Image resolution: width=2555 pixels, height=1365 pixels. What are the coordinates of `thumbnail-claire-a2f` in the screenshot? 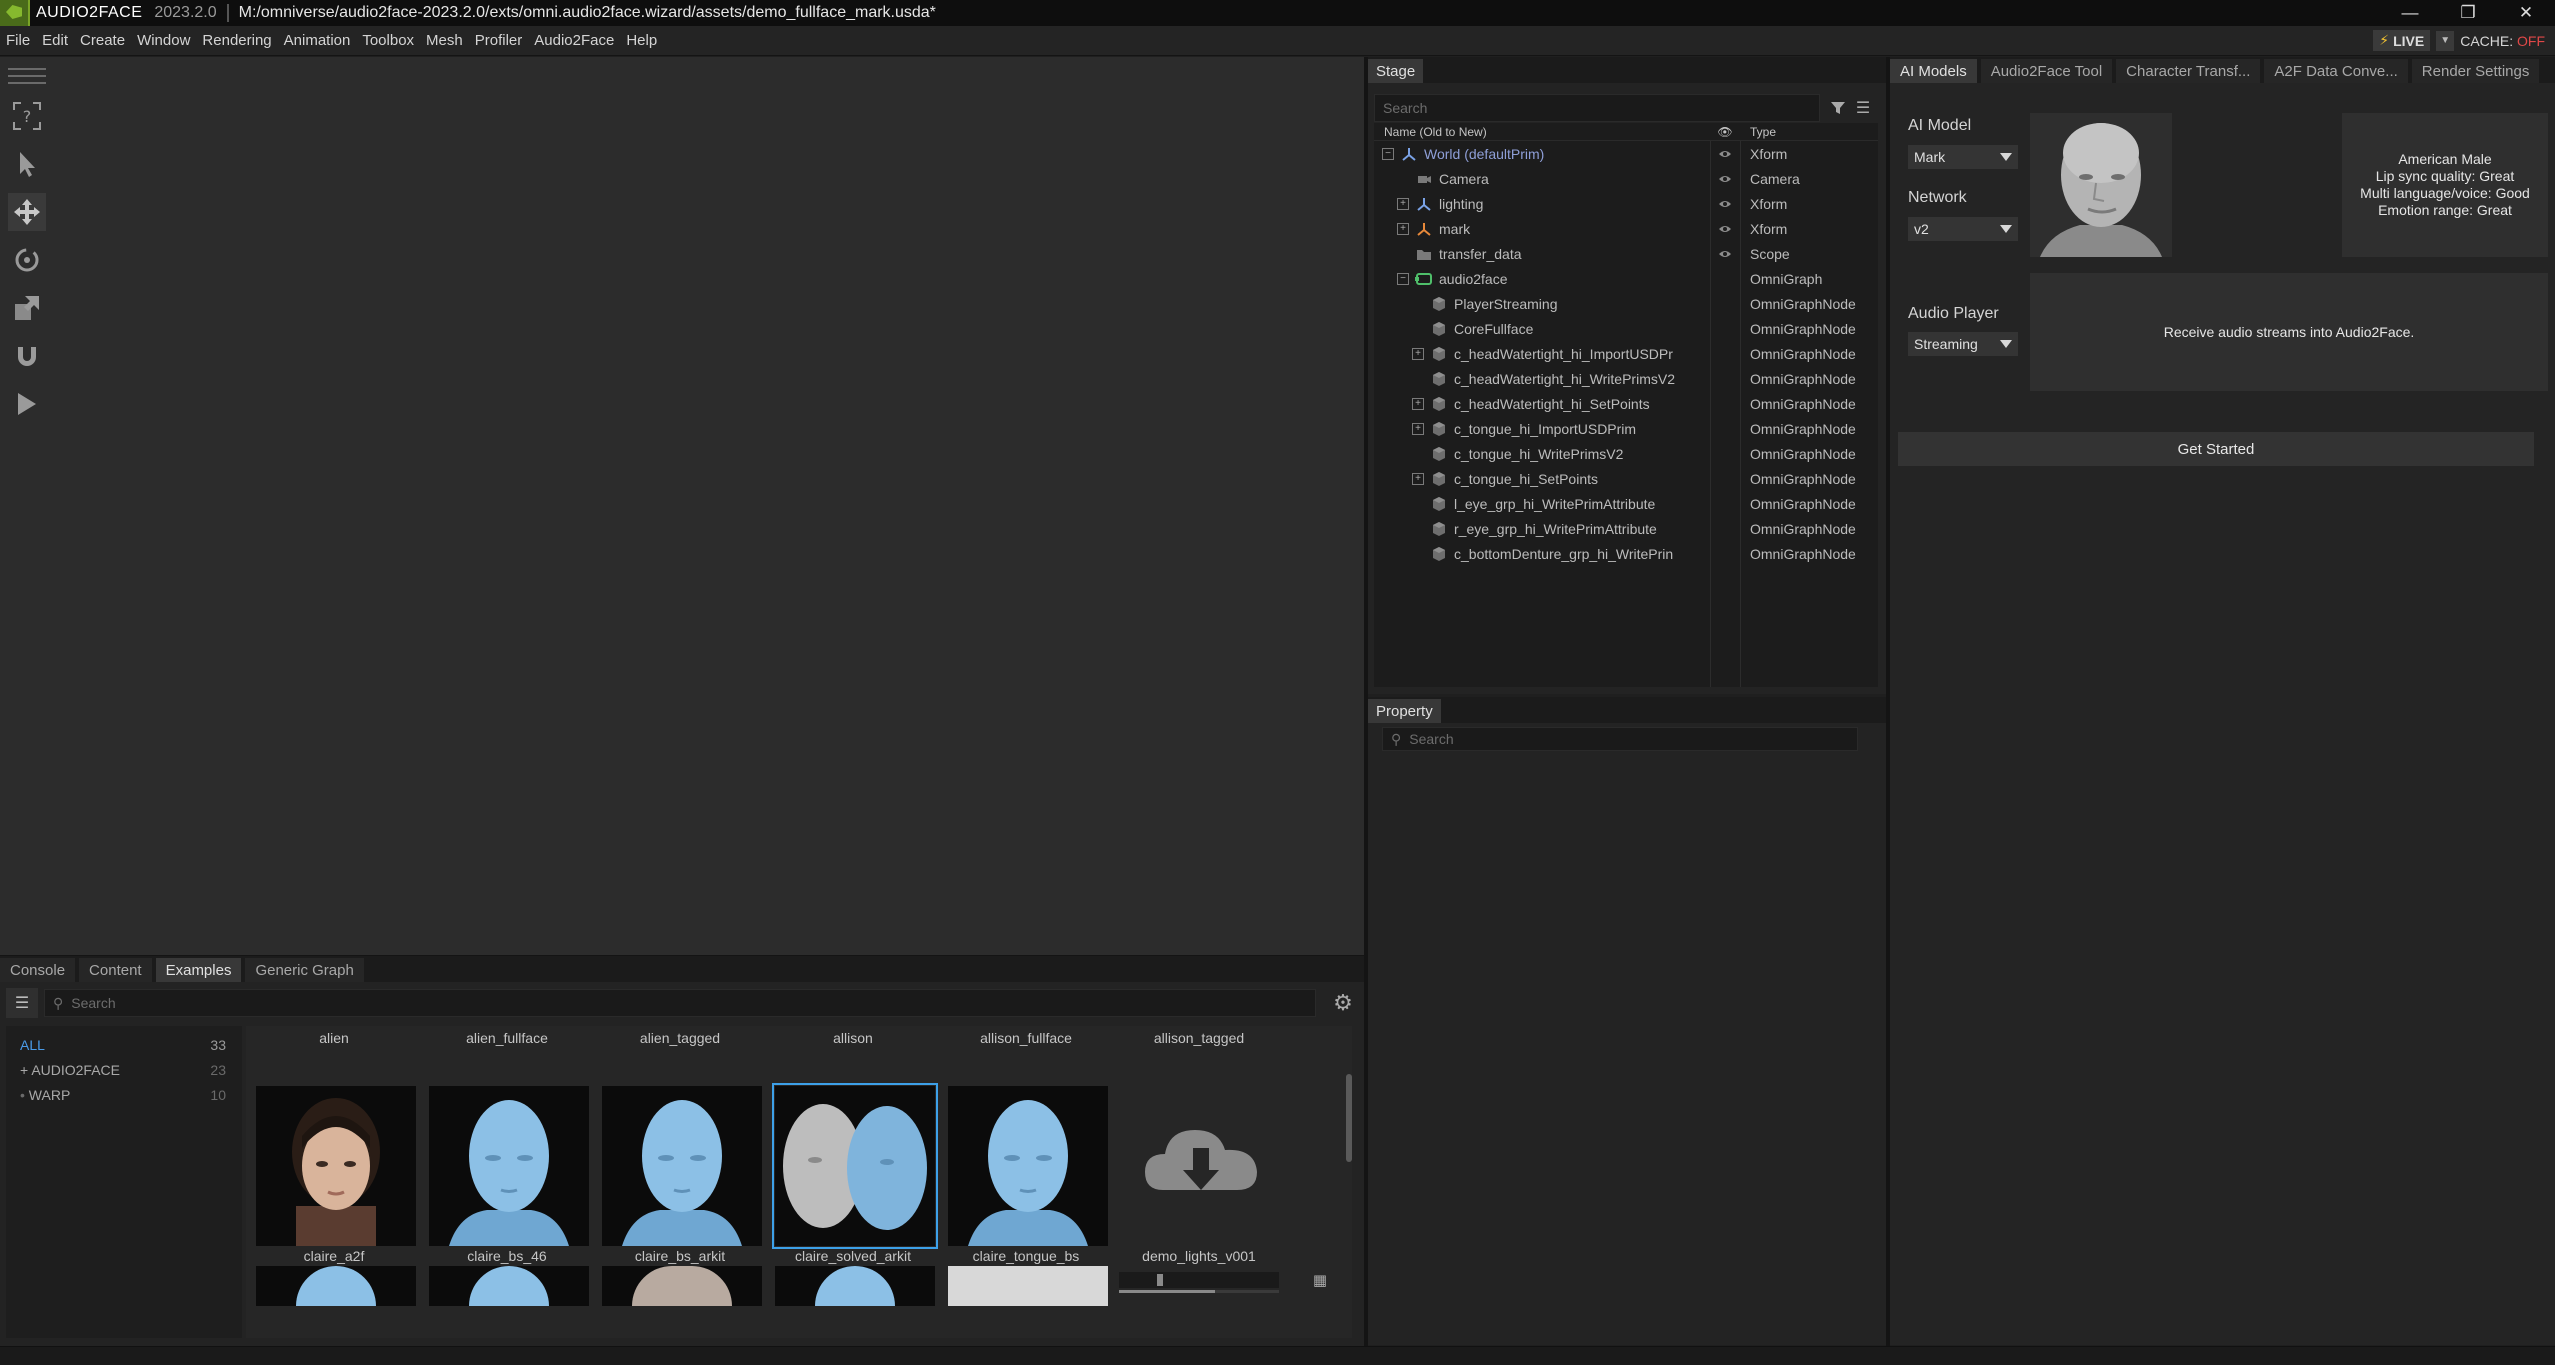 It's located at (336, 1166).